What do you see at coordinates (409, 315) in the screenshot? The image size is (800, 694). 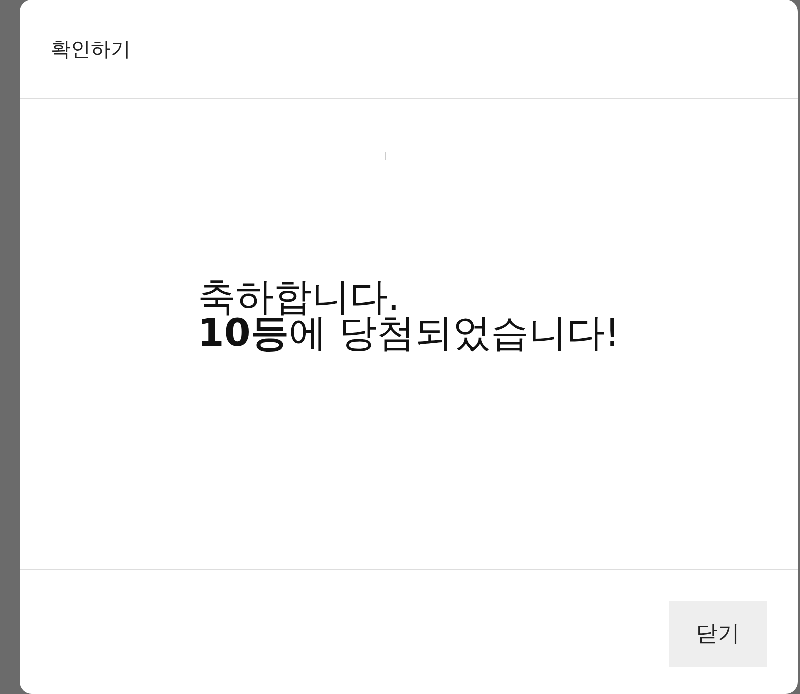 I see `message-text: 축하합니다. 10등에 당첨되었습니다!` at bounding box center [409, 315].